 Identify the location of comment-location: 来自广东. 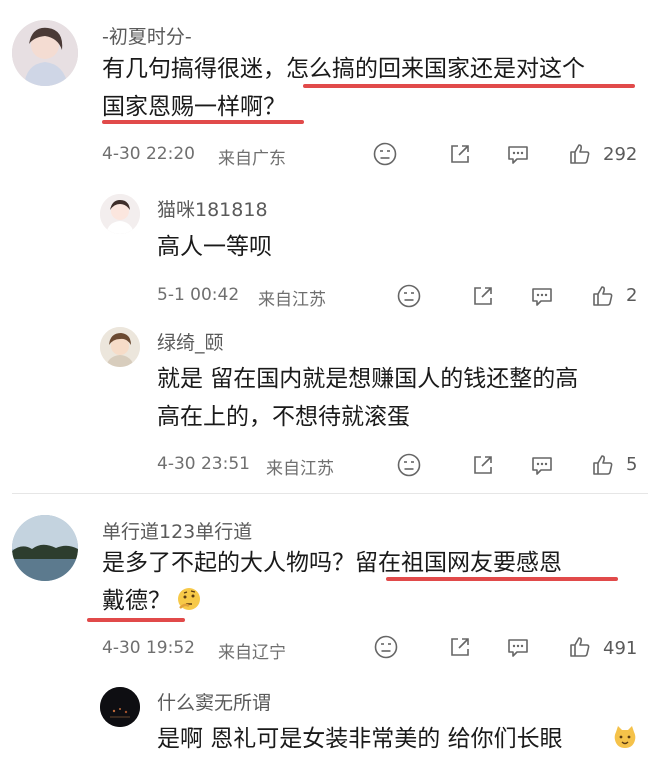
(252, 159).